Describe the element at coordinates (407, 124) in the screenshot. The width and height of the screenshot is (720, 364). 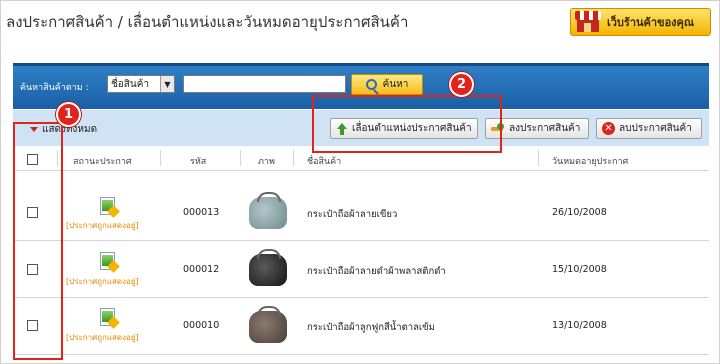
I see `callout-box-promote` at that location.